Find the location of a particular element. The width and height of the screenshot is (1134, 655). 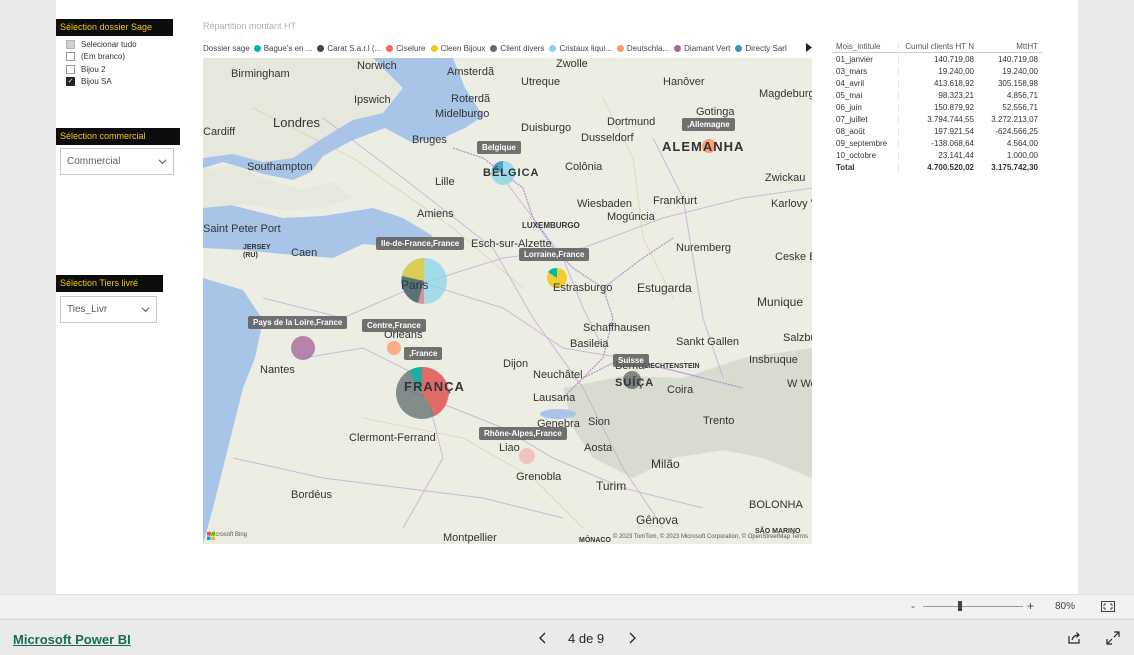

table-header: Mois_intitule Cumul clients HT N MttHT is located at coordinates (937, 47).